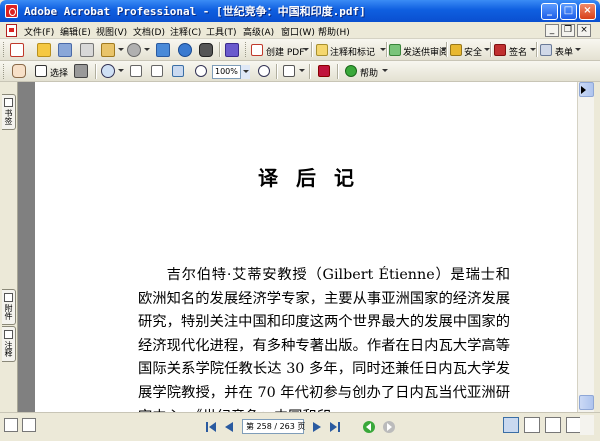 Image resolution: width=600 pixels, height=441 pixels. I want to click on snapshot-icon, so click(81, 71).